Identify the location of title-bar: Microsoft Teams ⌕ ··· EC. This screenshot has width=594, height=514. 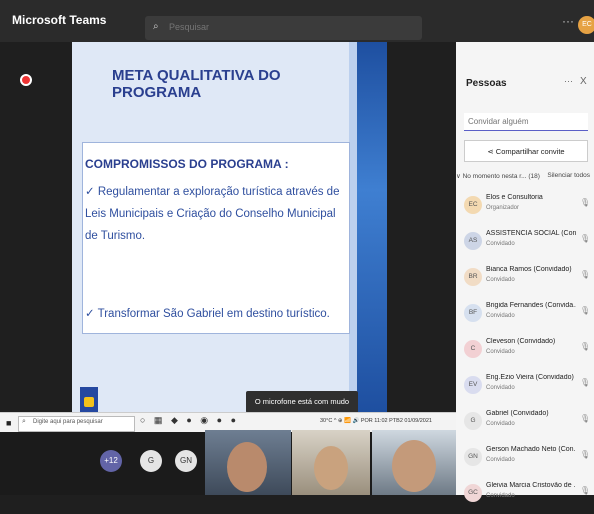
(297, 21).